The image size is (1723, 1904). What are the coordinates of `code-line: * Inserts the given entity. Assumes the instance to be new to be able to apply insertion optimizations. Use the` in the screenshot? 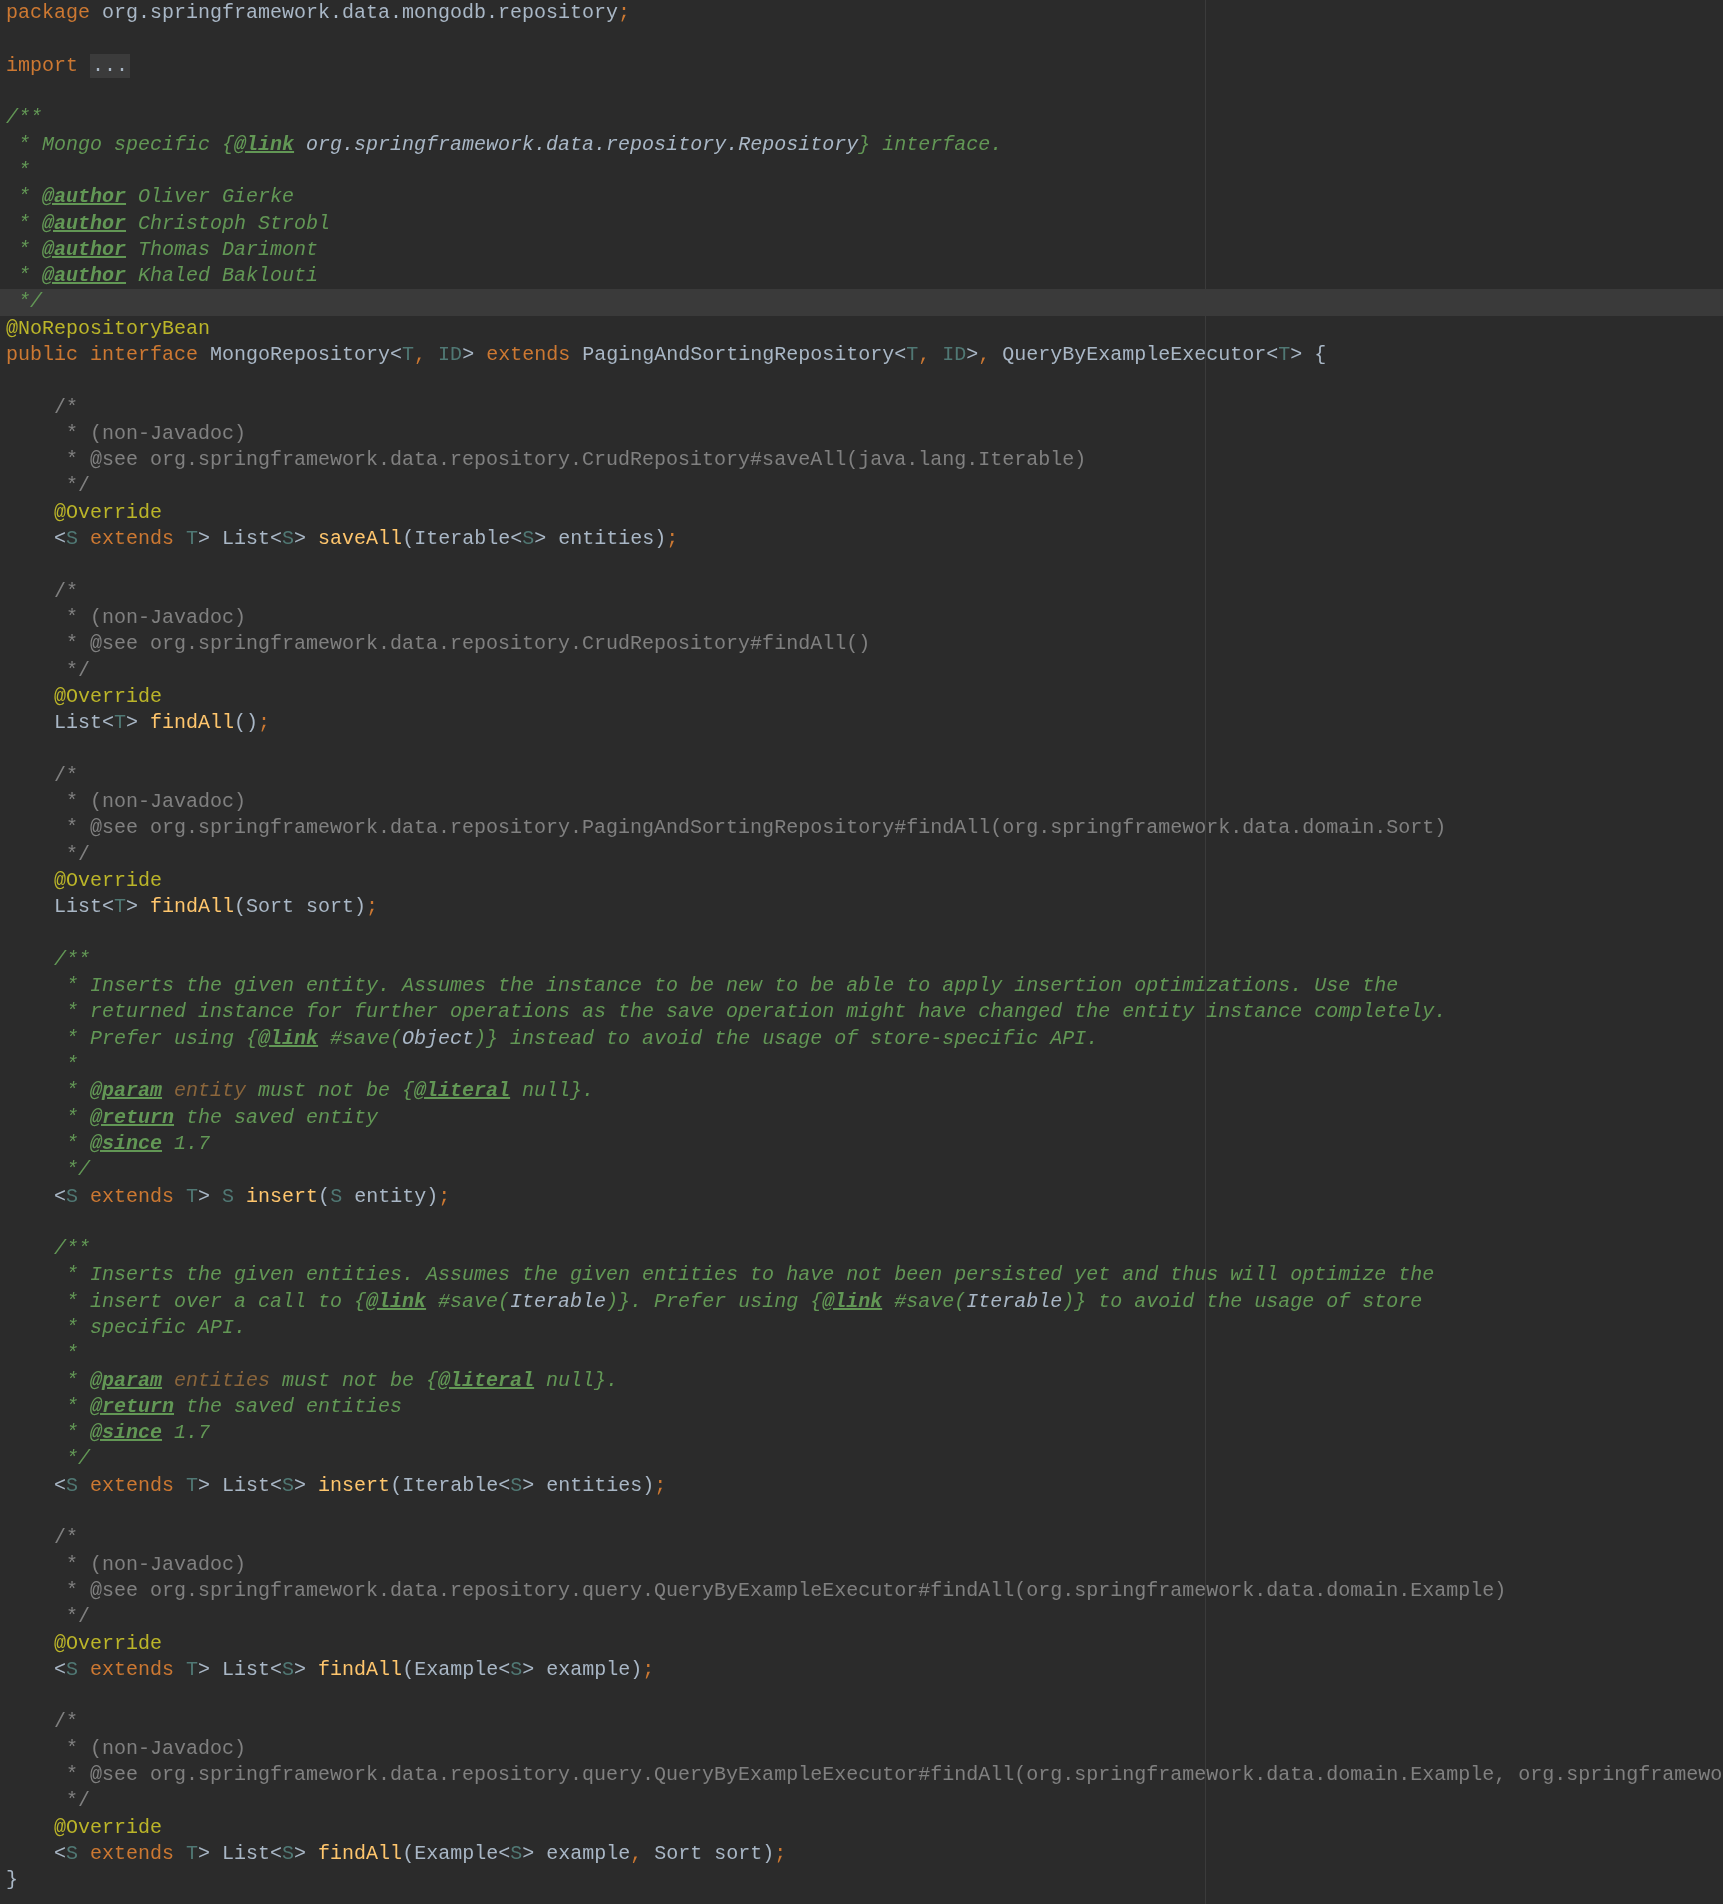 It's located at (732, 986).